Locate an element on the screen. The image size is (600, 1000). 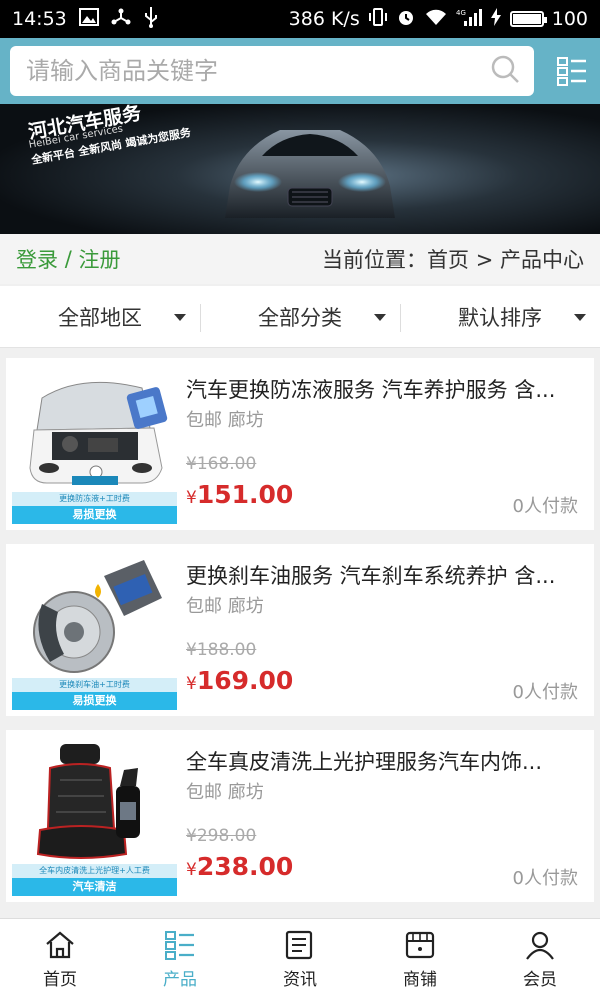
tab-news-label: 资讯 is located at coordinates (300, 980).